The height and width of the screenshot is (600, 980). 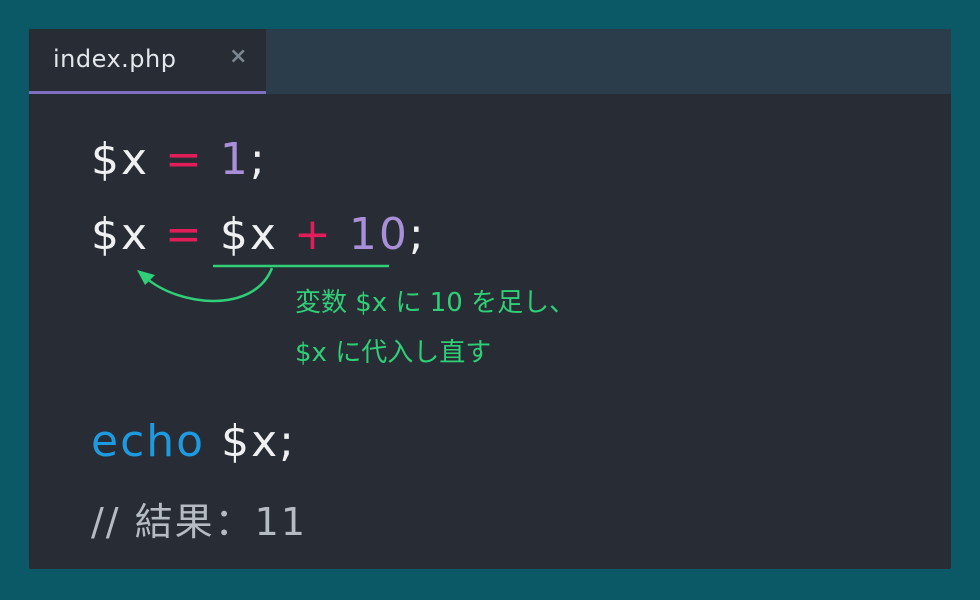 What do you see at coordinates (287, 441) in the screenshot?
I see `semicolon: ;` at bounding box center [287, 441].